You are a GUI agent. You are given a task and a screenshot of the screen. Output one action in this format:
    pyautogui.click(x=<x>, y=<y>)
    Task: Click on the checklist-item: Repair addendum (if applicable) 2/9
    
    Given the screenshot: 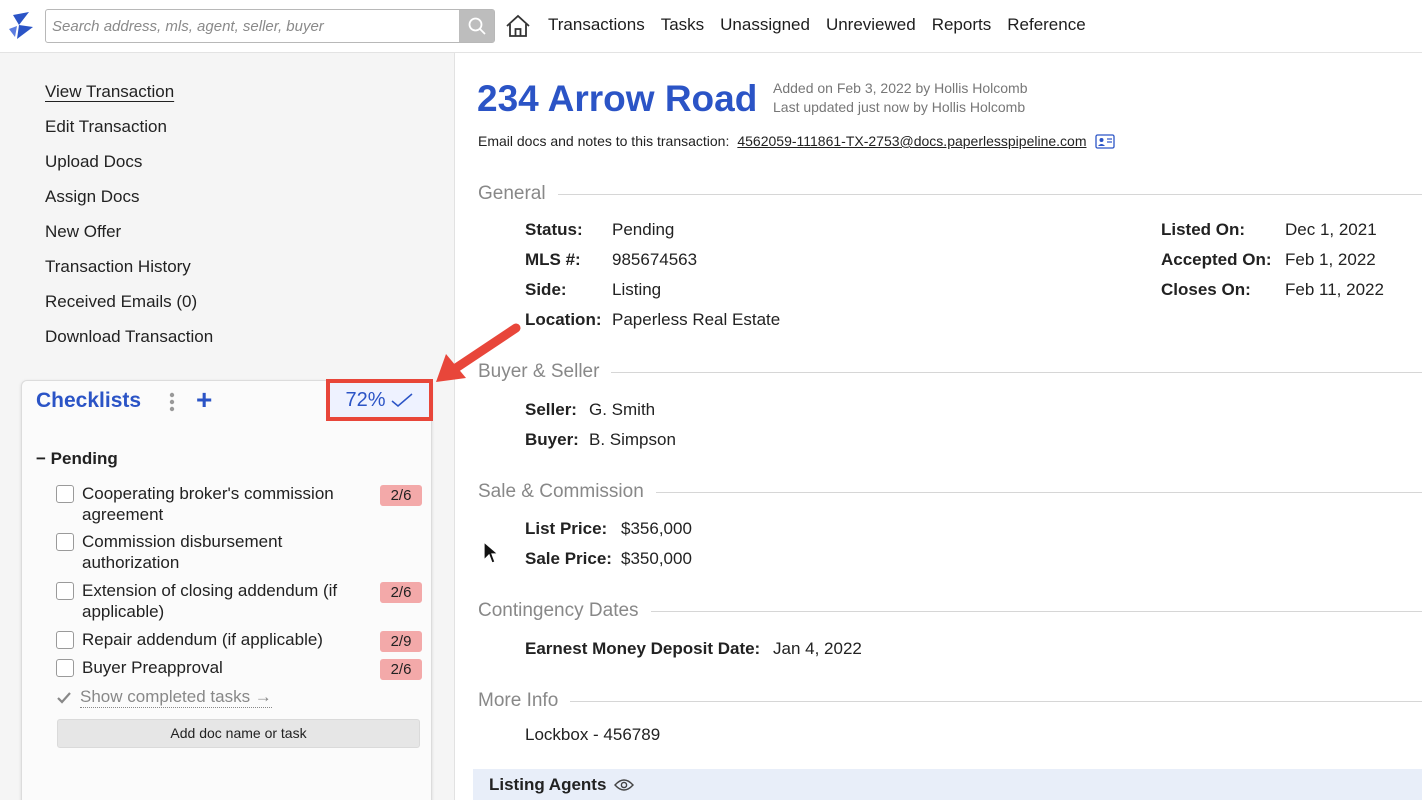 What is the action you would take?
    pyautogui.click(x=239, y=643)
    